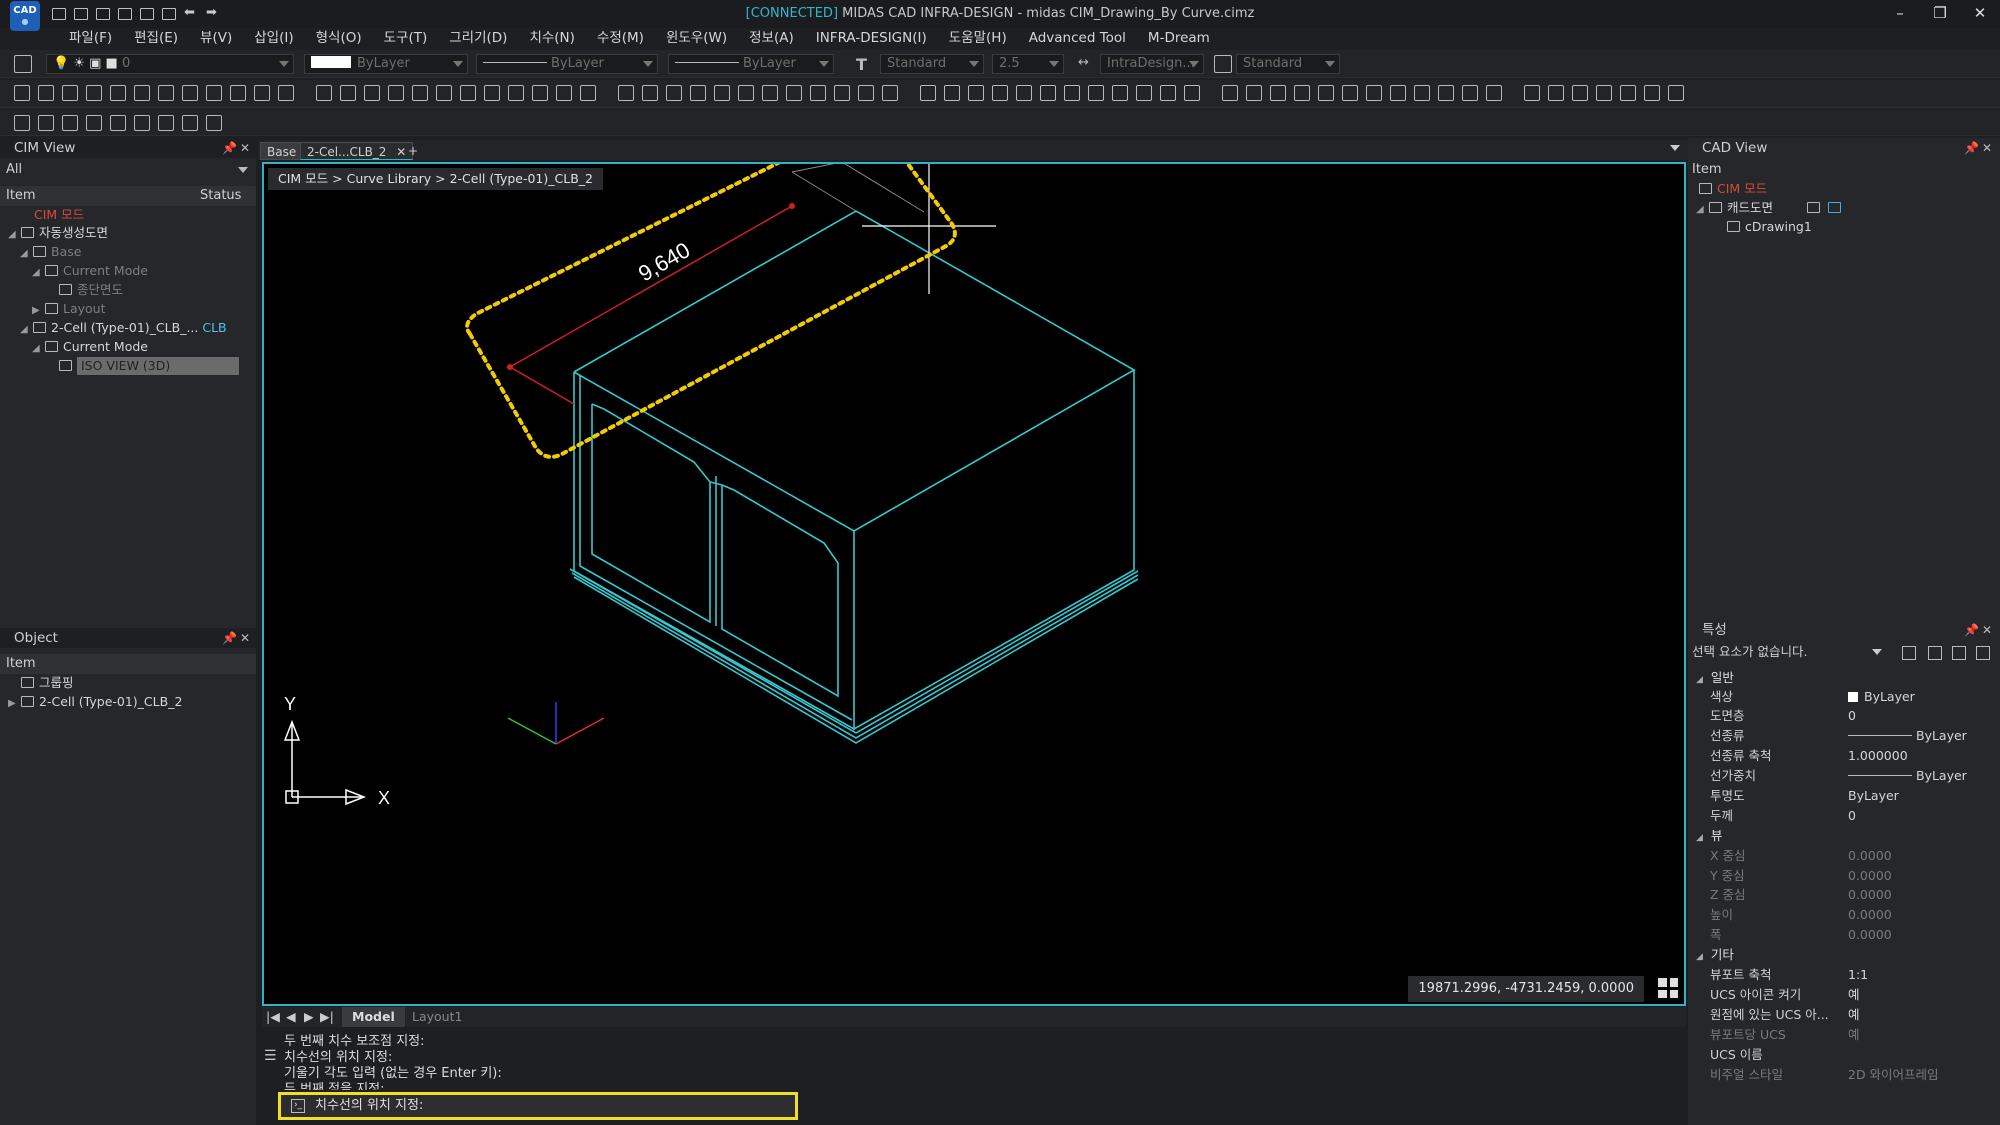  What do you see at coordinates (1731, 189) in the screenshot?
I see `tree-item: CIM 모드` at bounding box center [1731, 189].